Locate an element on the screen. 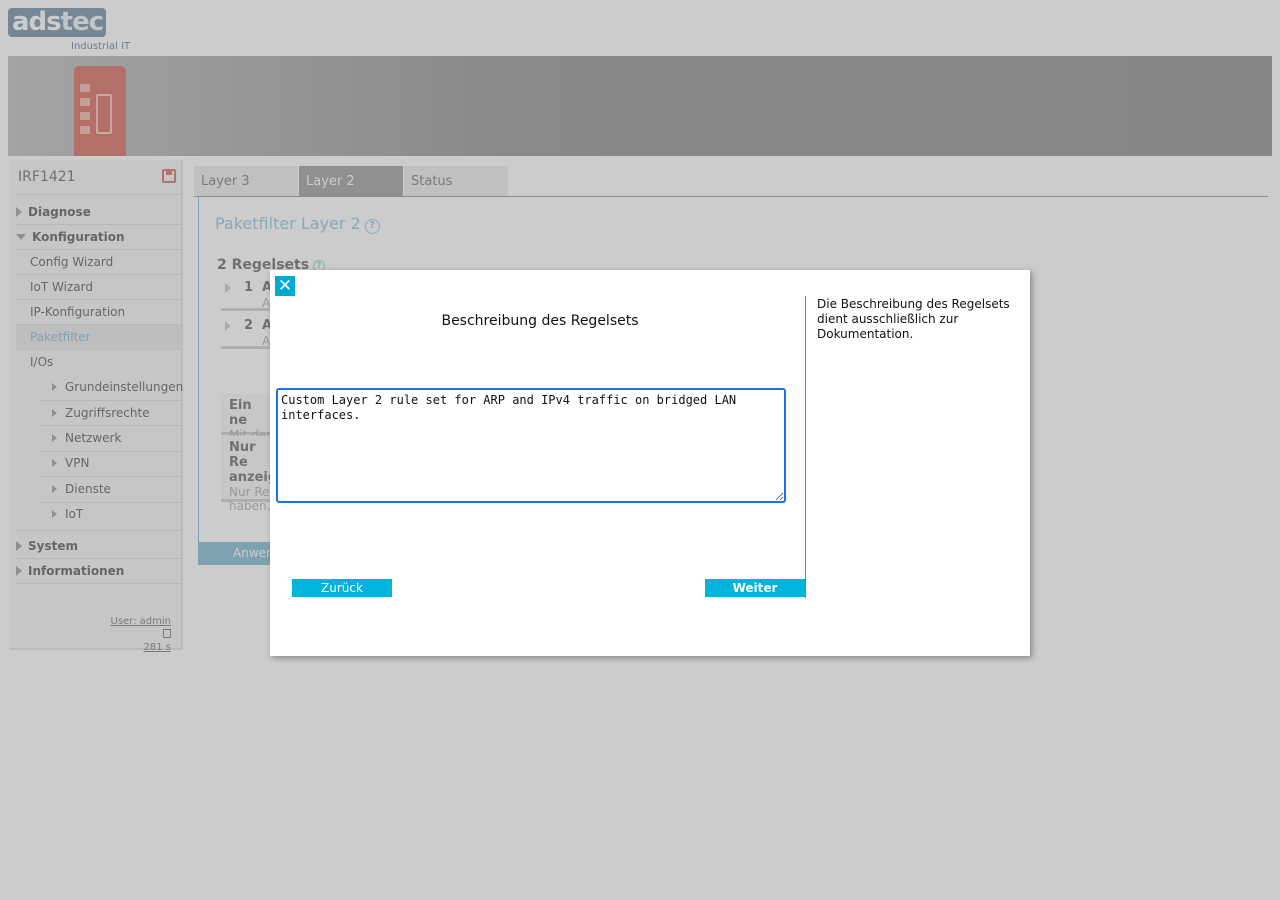 Image resolution: width=1280 pixels, height=900 pixels. dialog-form-panel: Beschreibung des Regelsets Zurück Weiter is located at coordinates (538, 447).